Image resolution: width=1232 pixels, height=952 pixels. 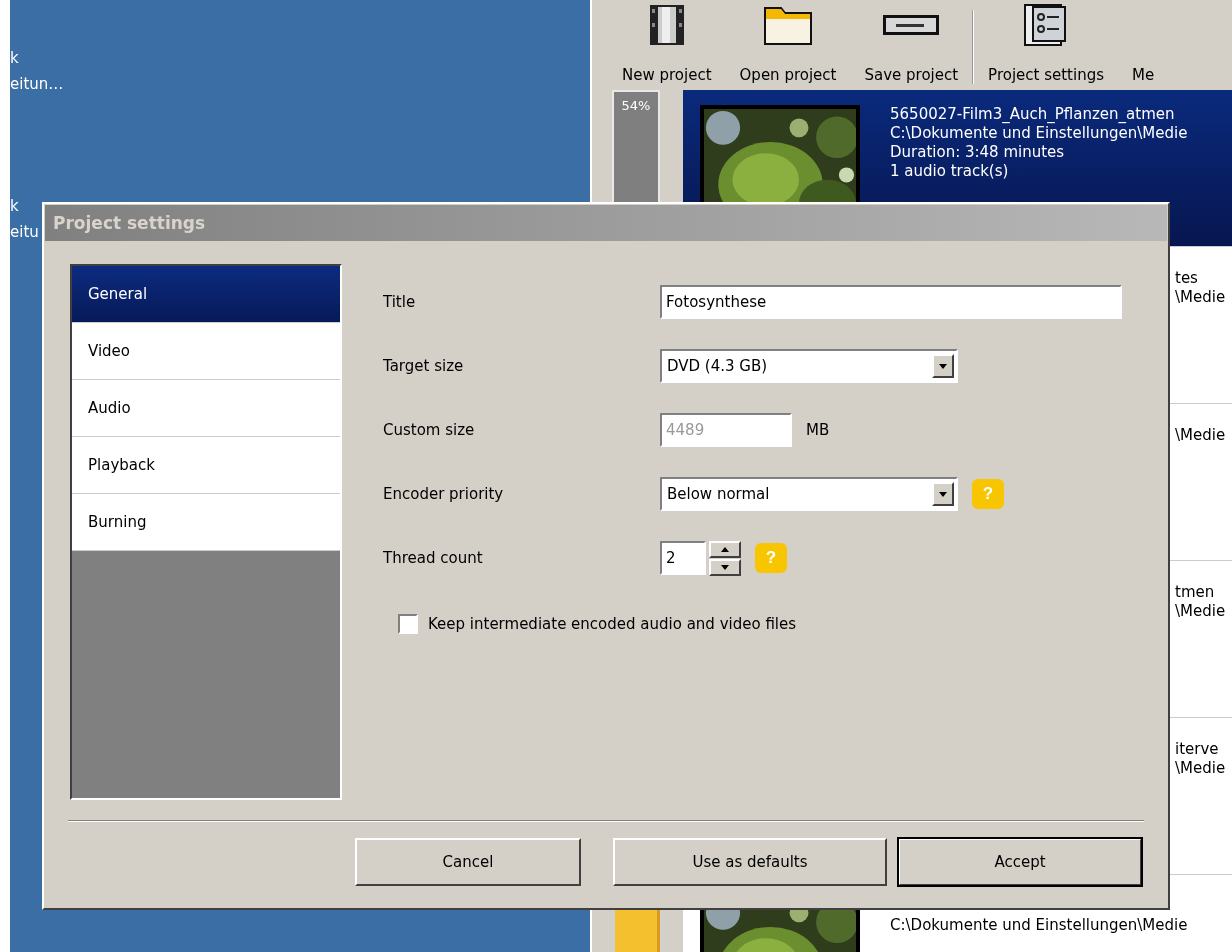 What do you see at coordinates (950, 171) in the screenshot?
I see `item-text: 1 audio track(s)` at bounding box center [950, 171].